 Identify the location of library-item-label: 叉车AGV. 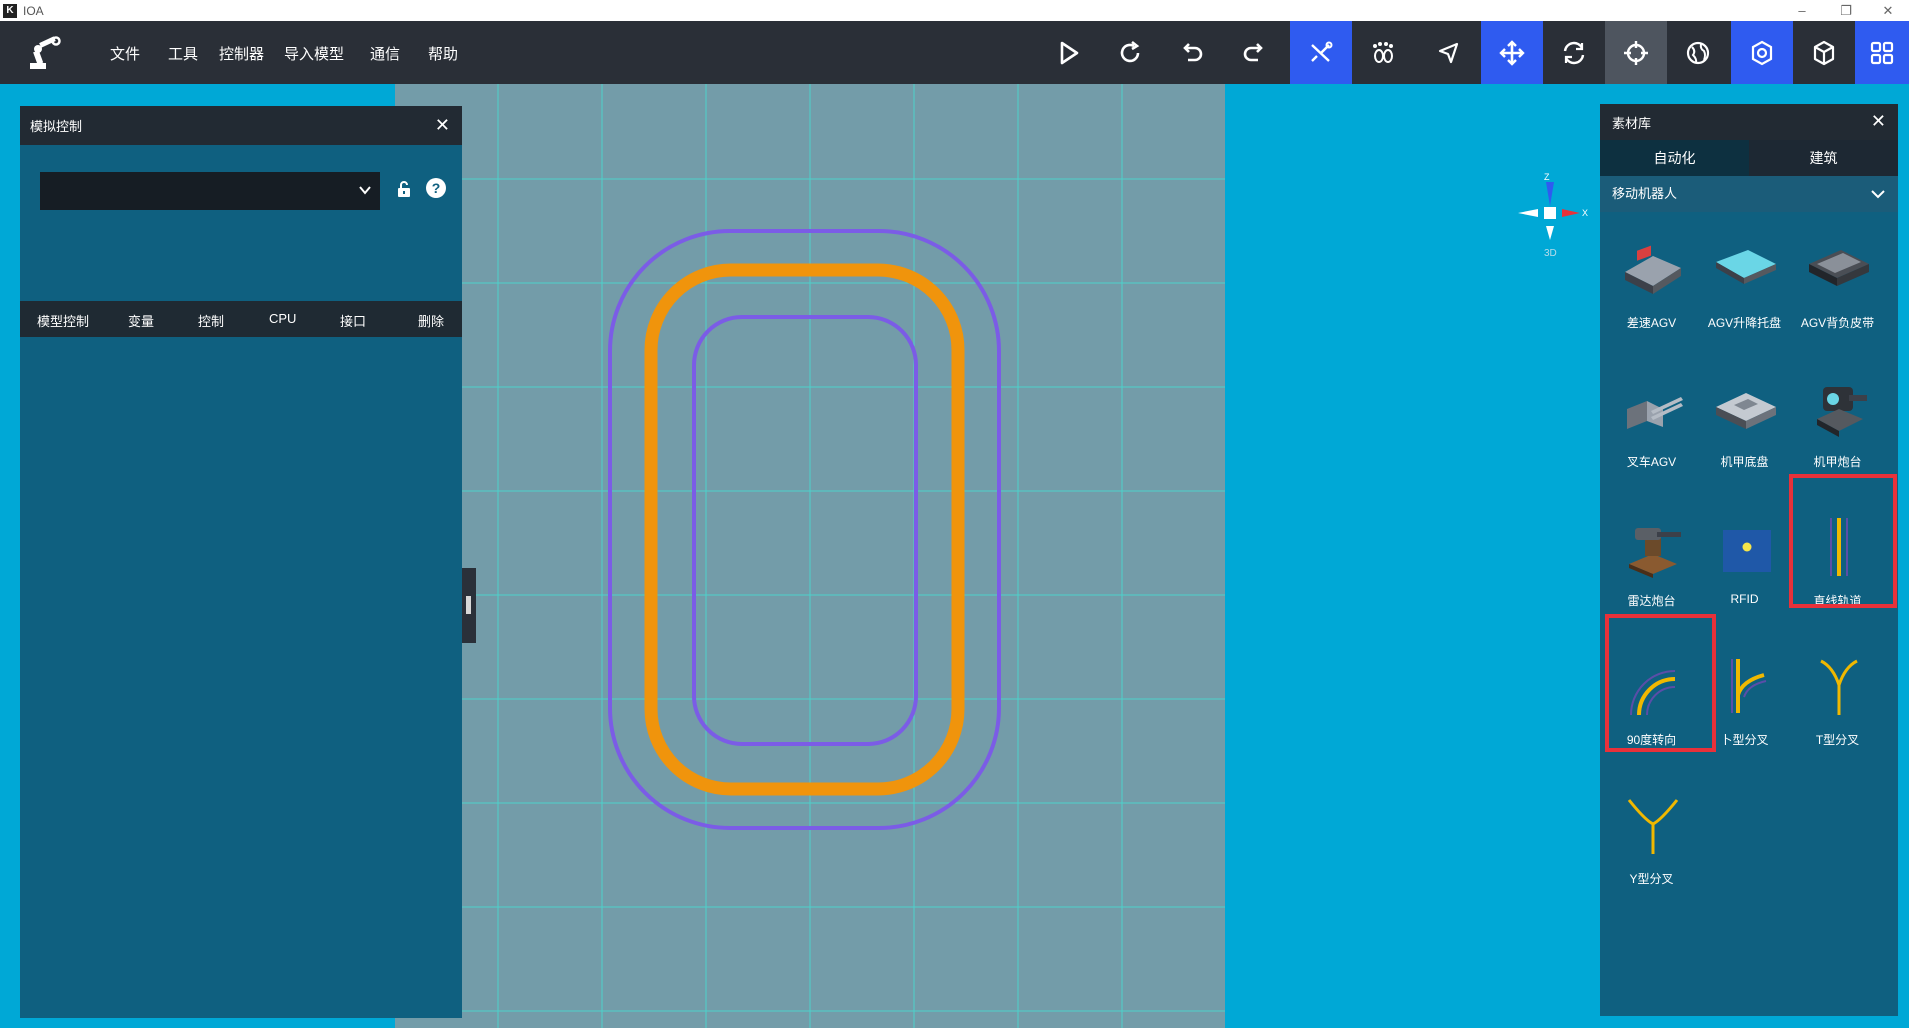
(1651, 462).